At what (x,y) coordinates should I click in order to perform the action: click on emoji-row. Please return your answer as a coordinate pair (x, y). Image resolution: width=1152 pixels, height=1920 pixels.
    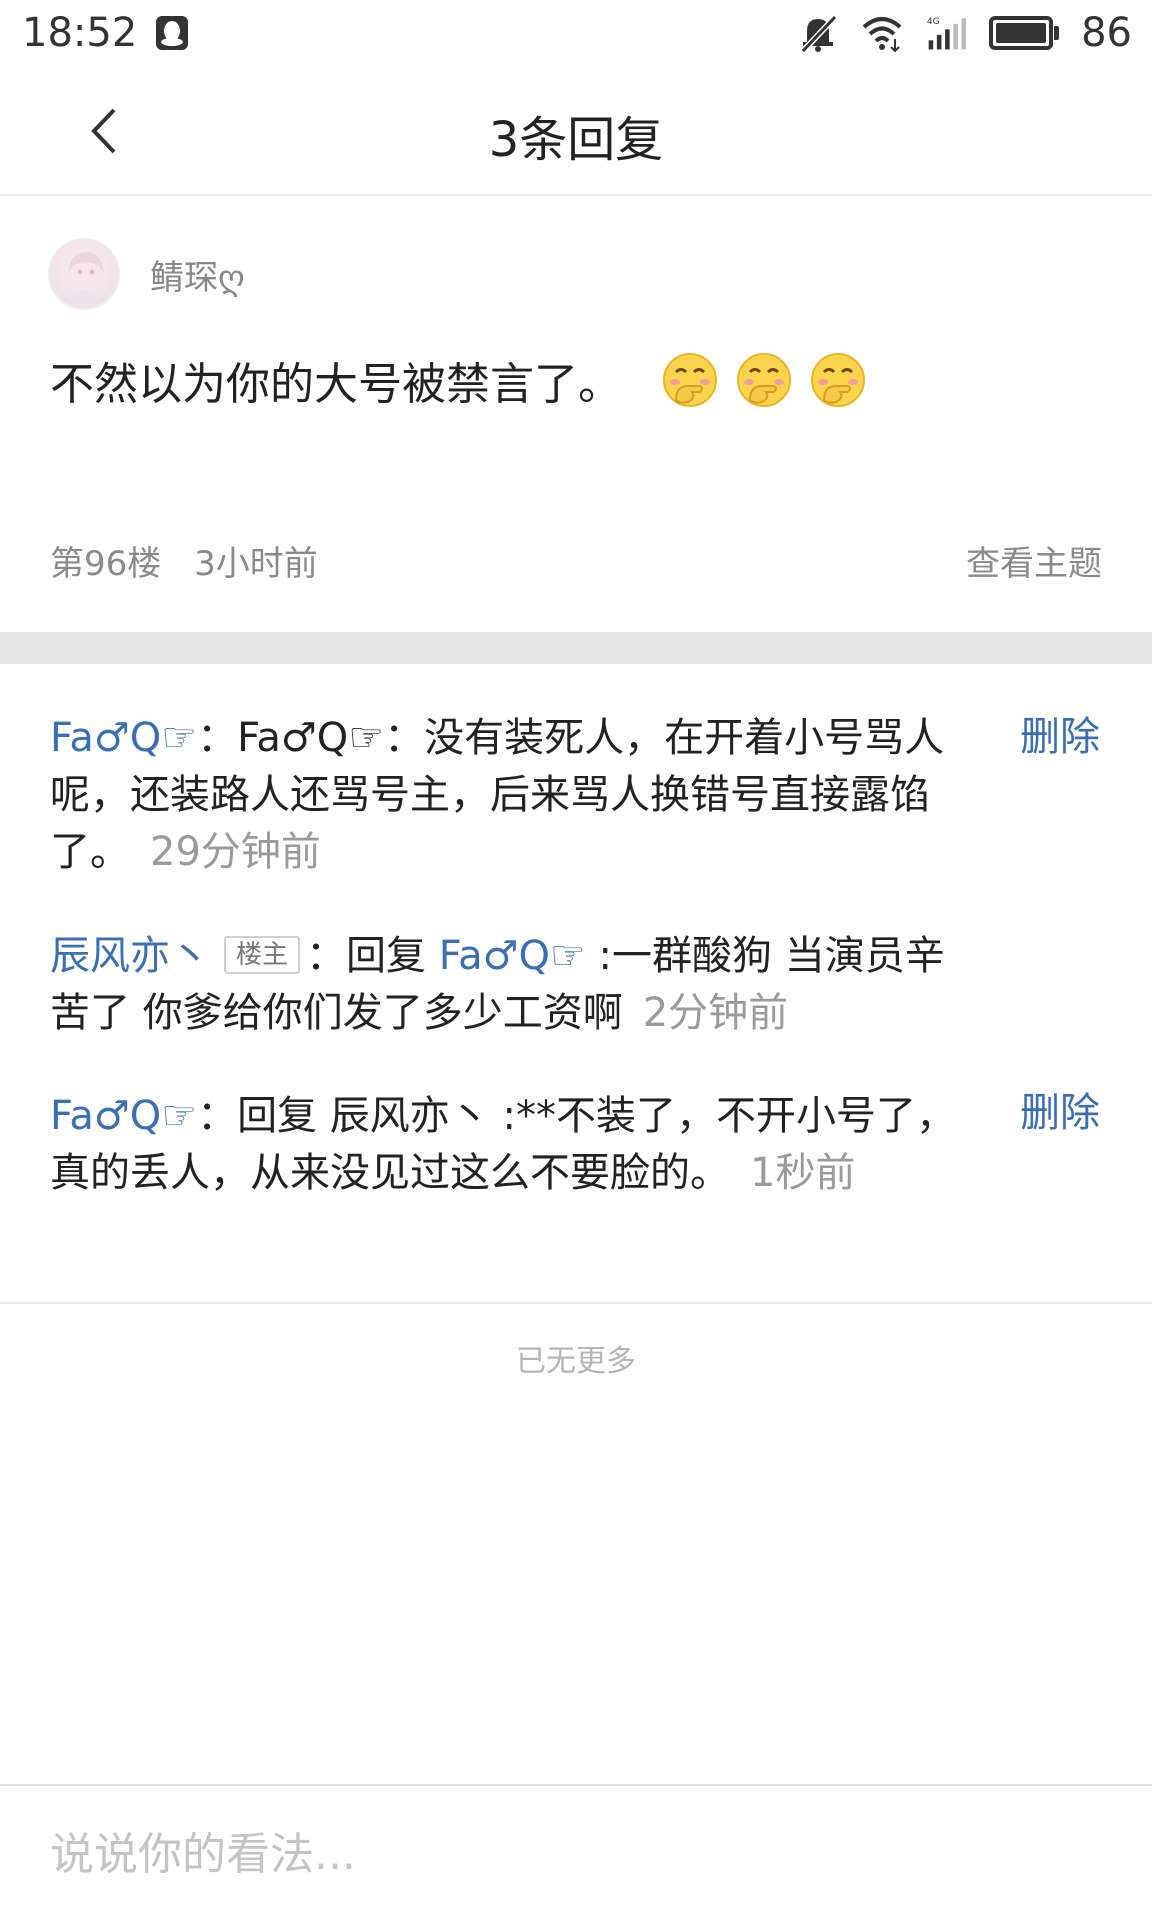
    Looking at the image, I should click on (764, 380).